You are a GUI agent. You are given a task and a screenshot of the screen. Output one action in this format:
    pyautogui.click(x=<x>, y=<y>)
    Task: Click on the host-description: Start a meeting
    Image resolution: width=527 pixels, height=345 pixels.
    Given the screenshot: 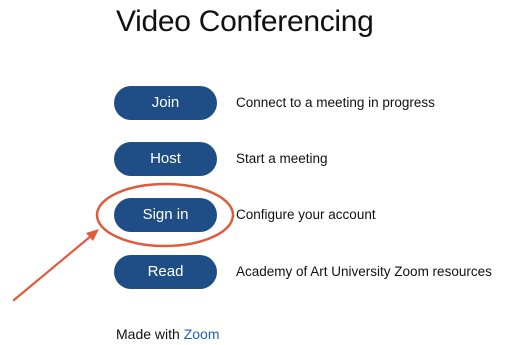 What is the action you would take?
    pyautogui.click(x=282, y=158)
    